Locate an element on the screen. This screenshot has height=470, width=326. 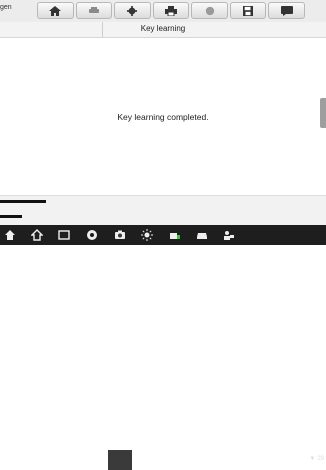
chrome-icon is located at coordinates (92, 235).